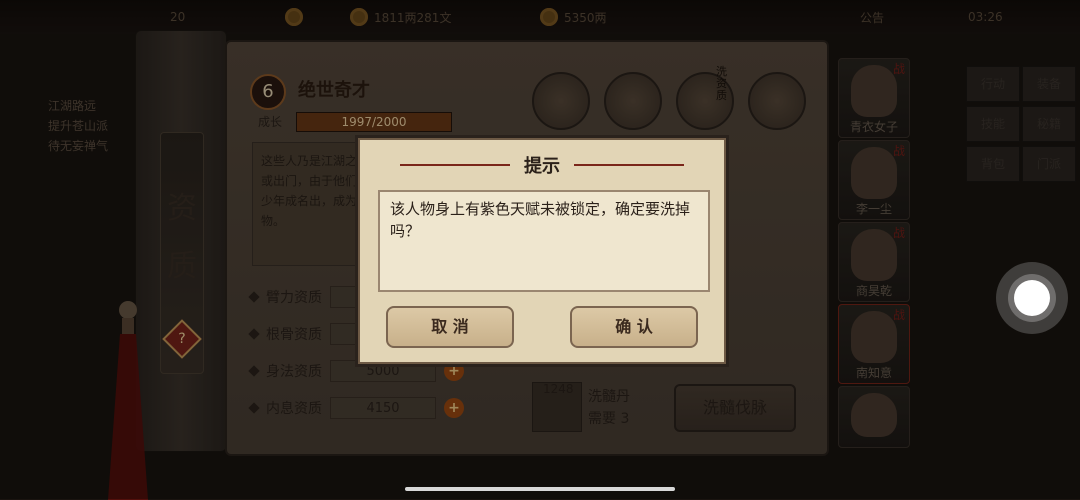 Image resolution: width=1080 pixels, height=500 pixels. Describe the element at coordinates (544, 241) in the screenshot. I see `dialog-message-box: 该人物身上有紫色天赋未被锁定，确定要洗掉吗？` at that location.